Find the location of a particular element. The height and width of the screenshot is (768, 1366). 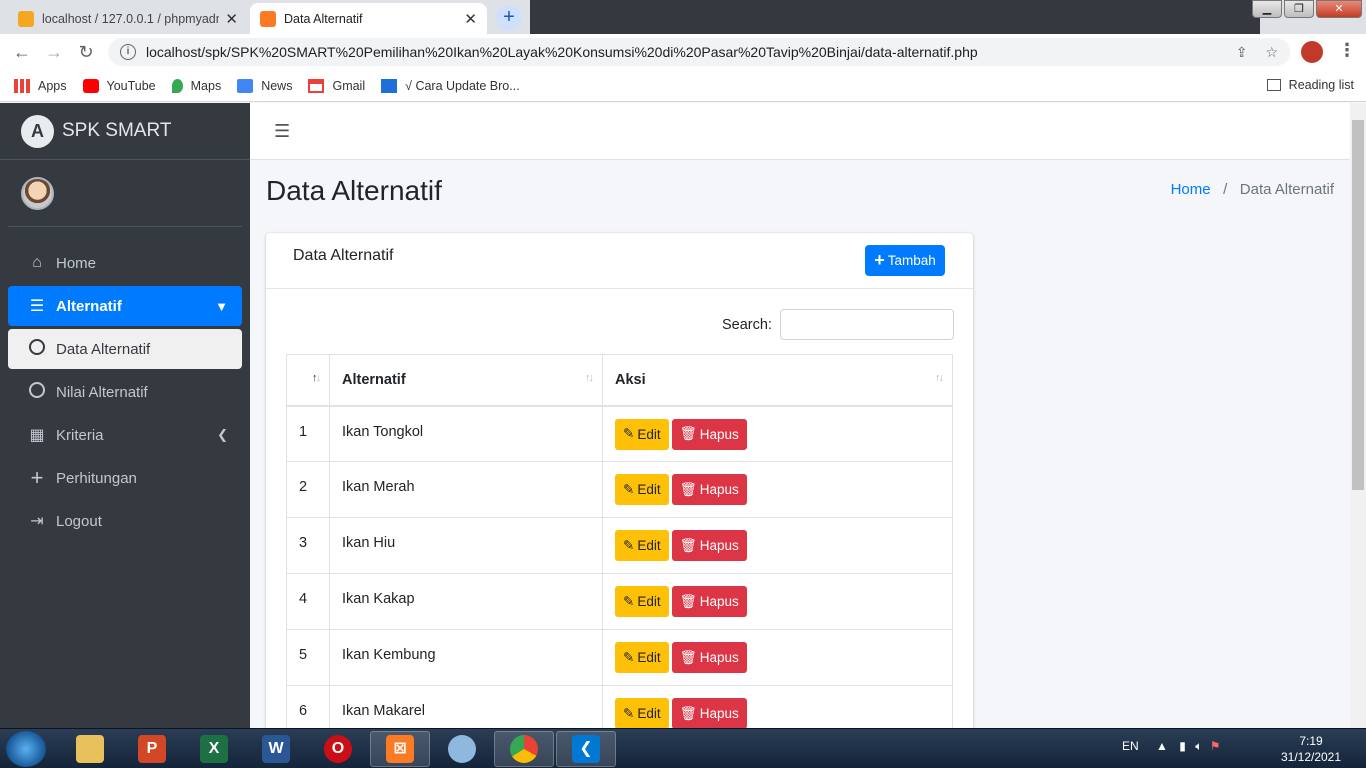

tray-expand-icon: ▲ is located at coordinates (1162, 746).